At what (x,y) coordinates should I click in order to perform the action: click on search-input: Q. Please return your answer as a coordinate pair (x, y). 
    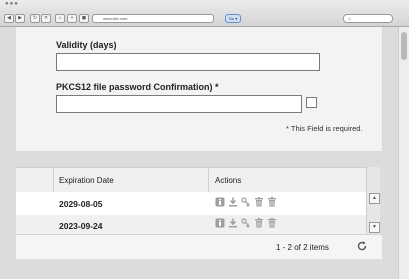
    Looking at the image, I should click on (368, 18).